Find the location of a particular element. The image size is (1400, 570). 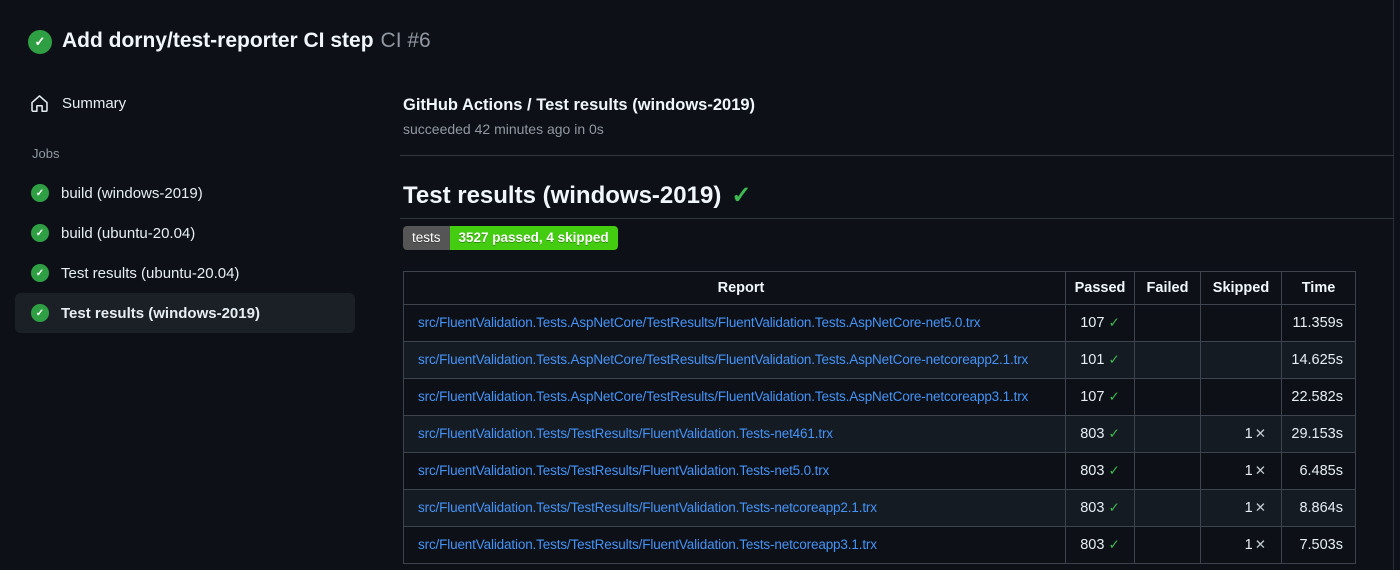

column-header-passed: Passed is located at coordinates (1100, 288).